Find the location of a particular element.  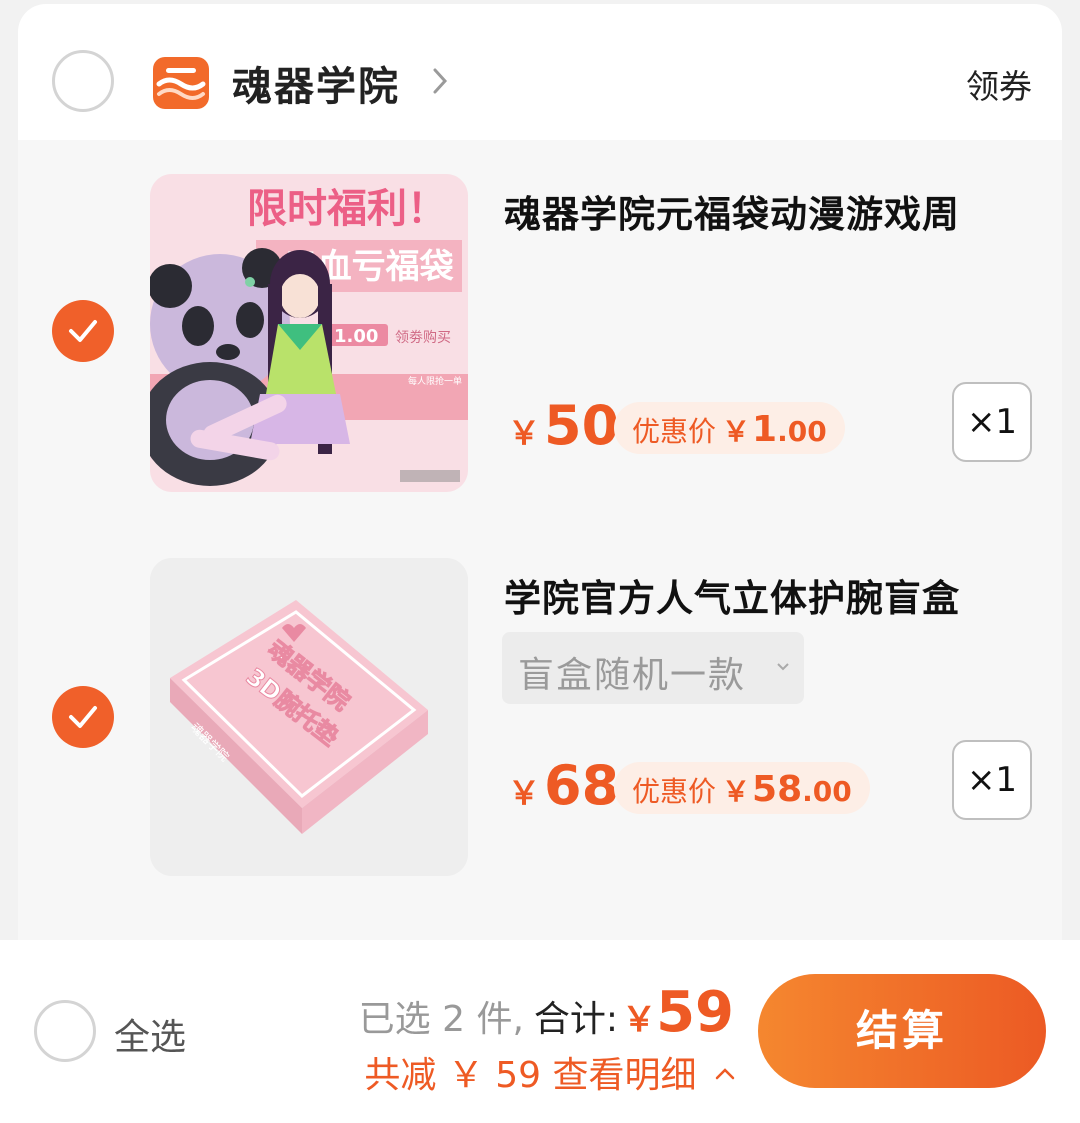

coupon-link: 领券 is located at coordinates (999, 84).